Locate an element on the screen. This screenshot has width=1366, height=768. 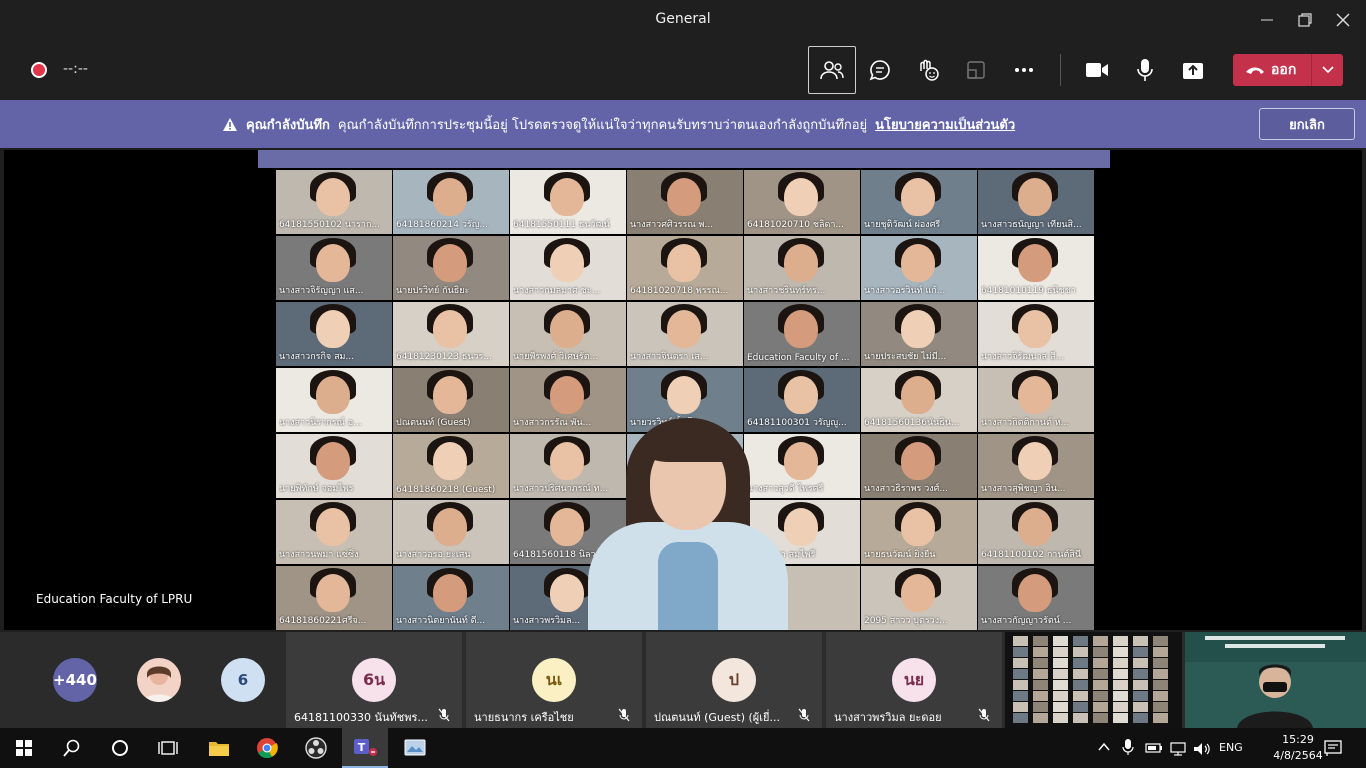
chevron-down-icon is located at coordinates (1327, 70).